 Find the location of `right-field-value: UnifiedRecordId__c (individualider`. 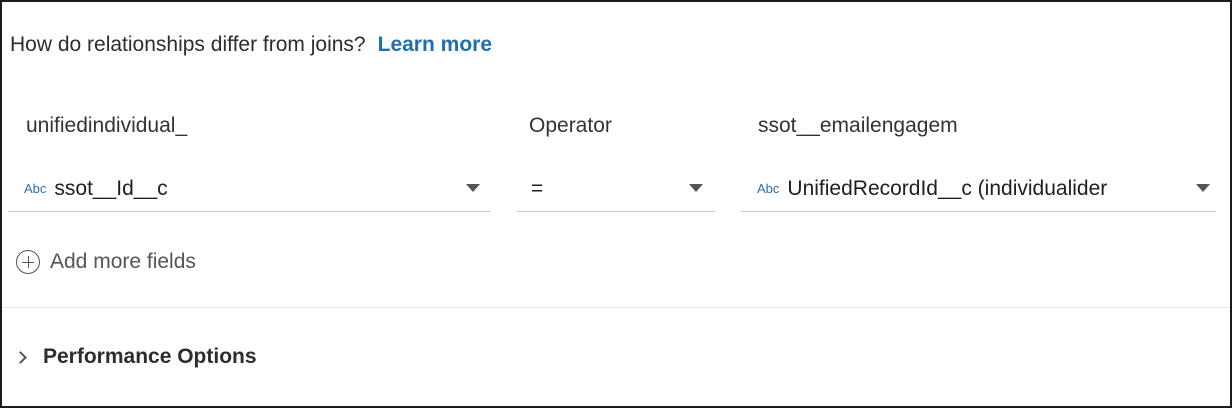

right-field-value: UnifiedRecordId__c (individualider is located at coordinates (947, 188).